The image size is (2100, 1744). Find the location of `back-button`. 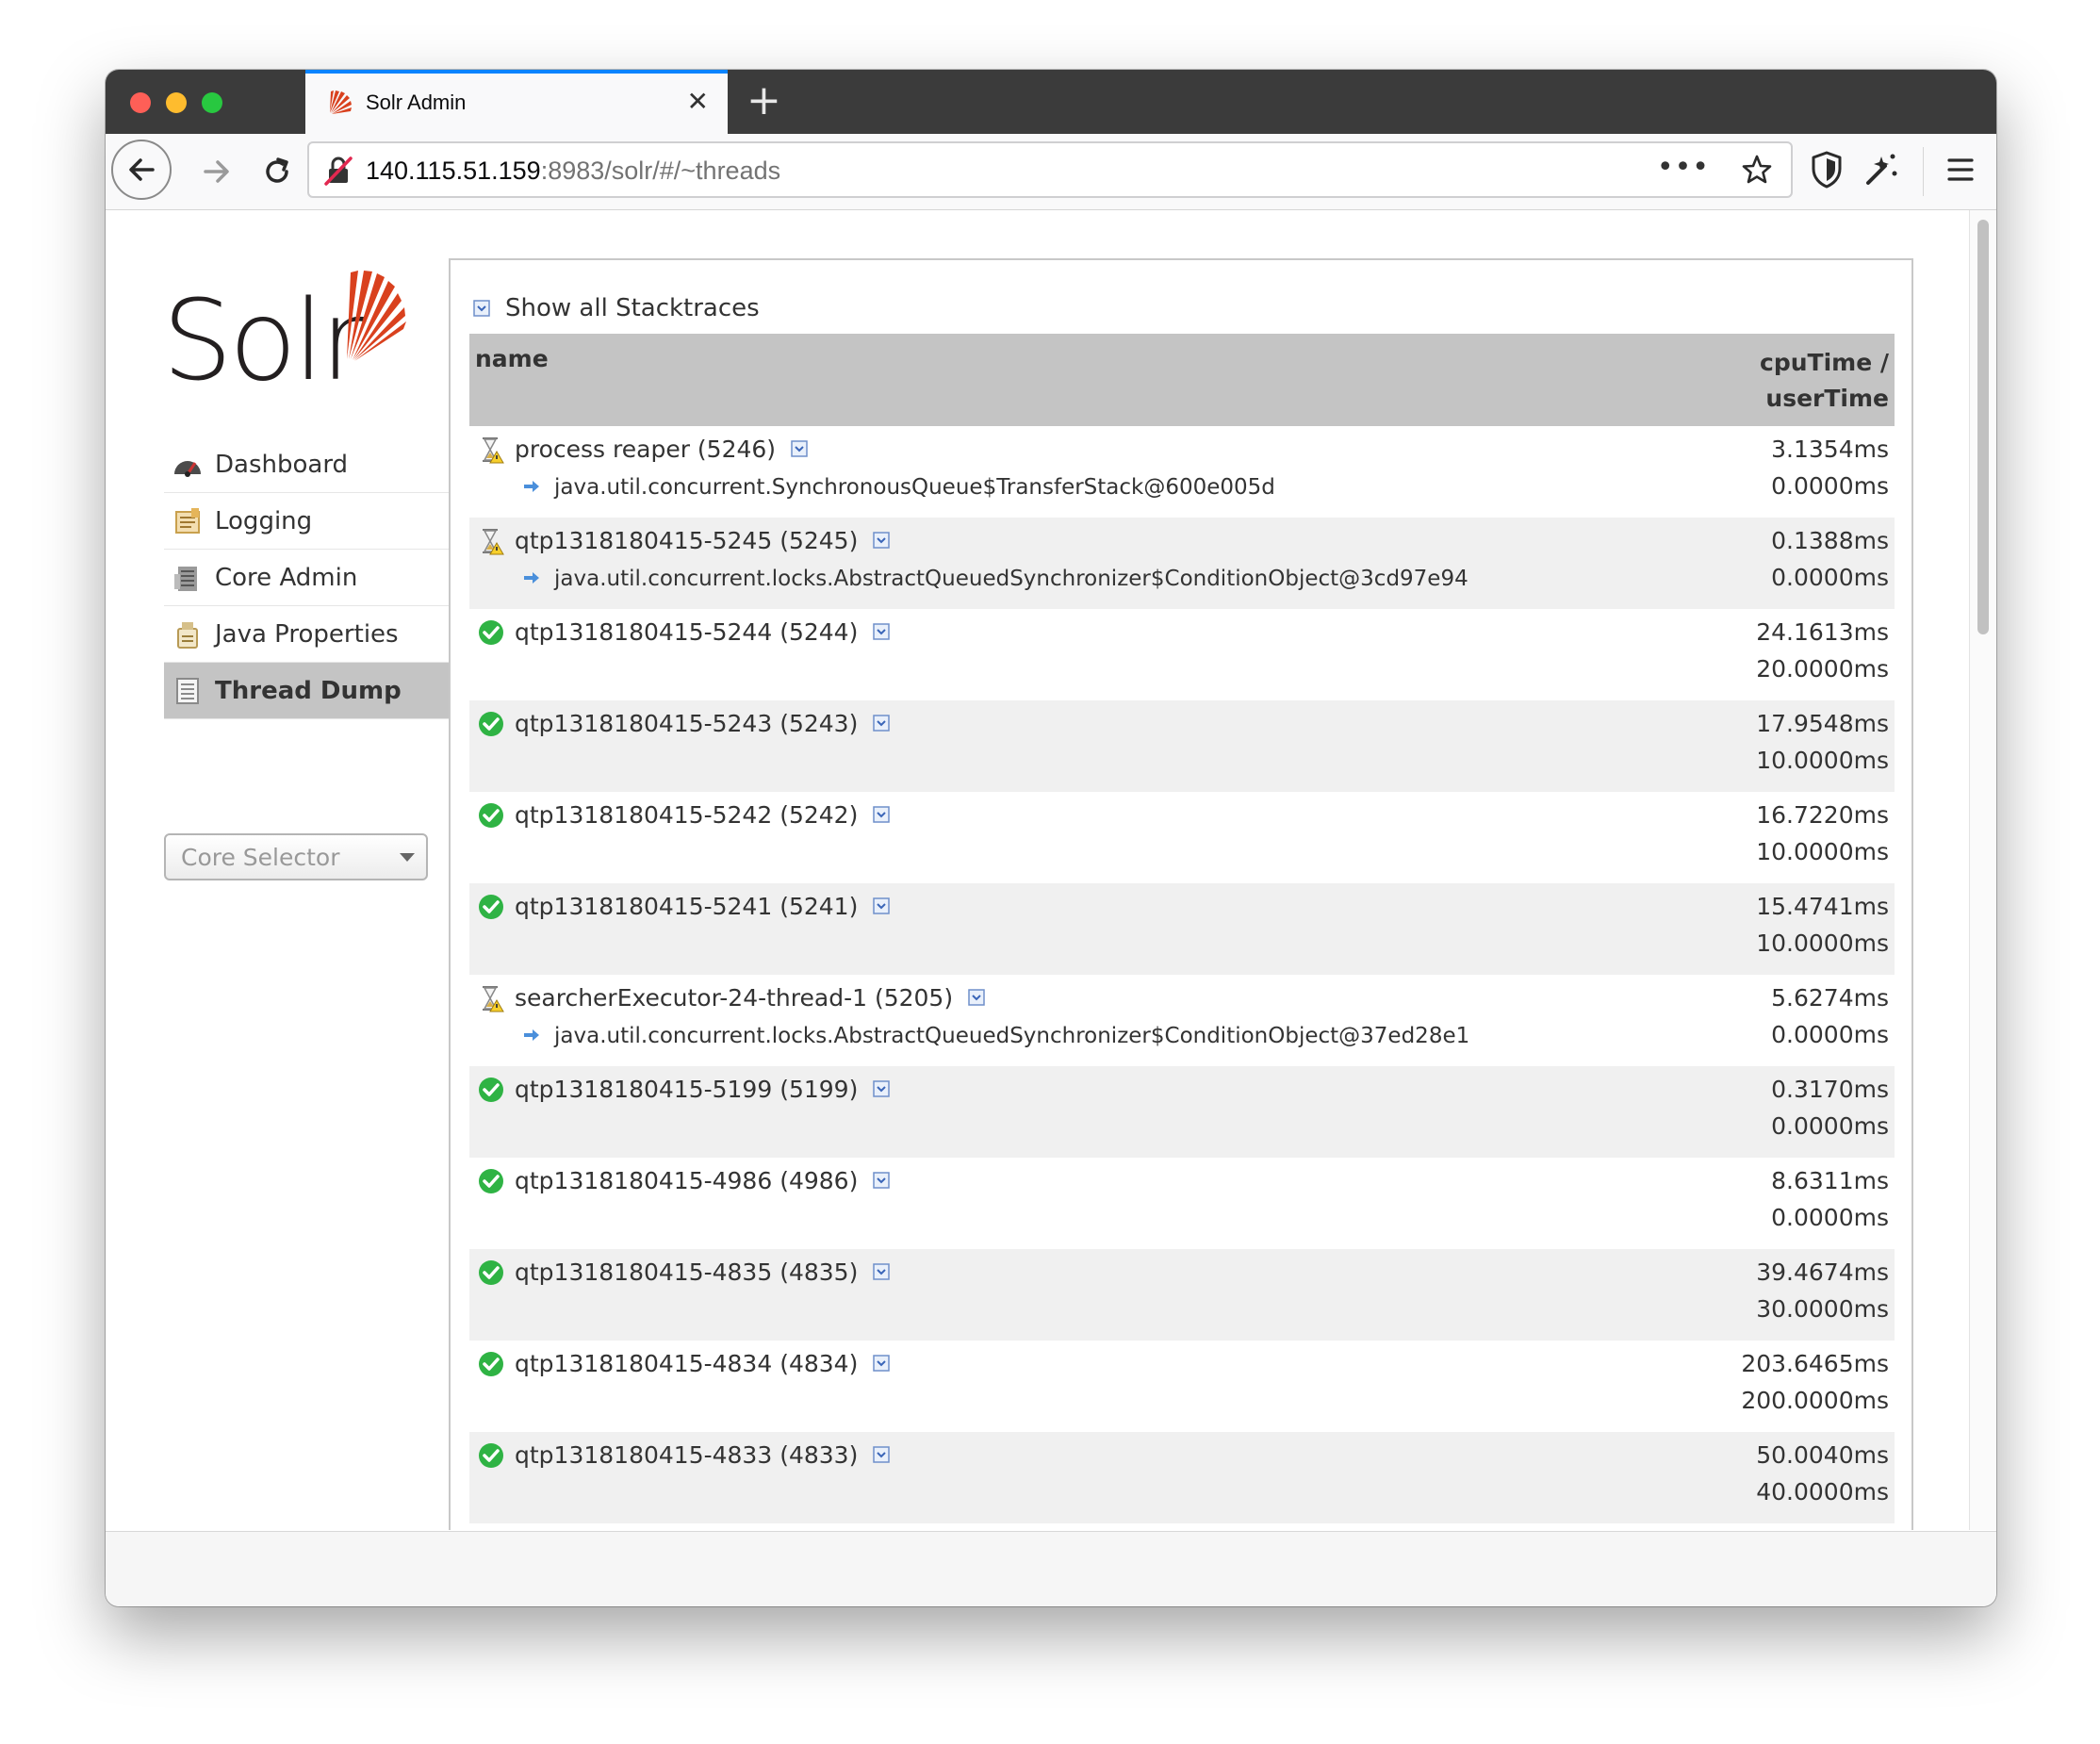

back-button is located at coordinates (141, 170).